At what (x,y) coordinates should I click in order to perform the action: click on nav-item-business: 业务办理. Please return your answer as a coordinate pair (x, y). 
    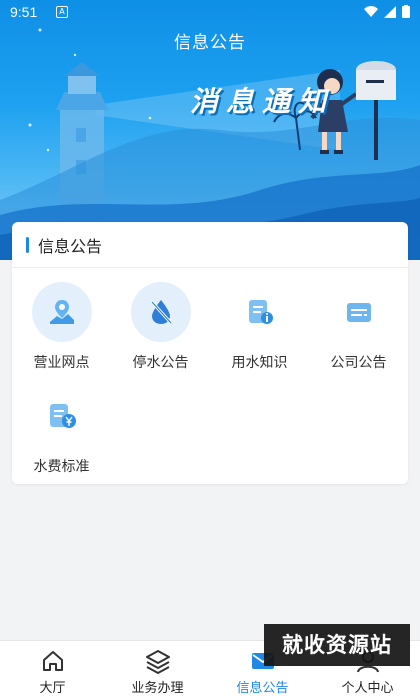
    Looking at the image, I should click on (157, 670).